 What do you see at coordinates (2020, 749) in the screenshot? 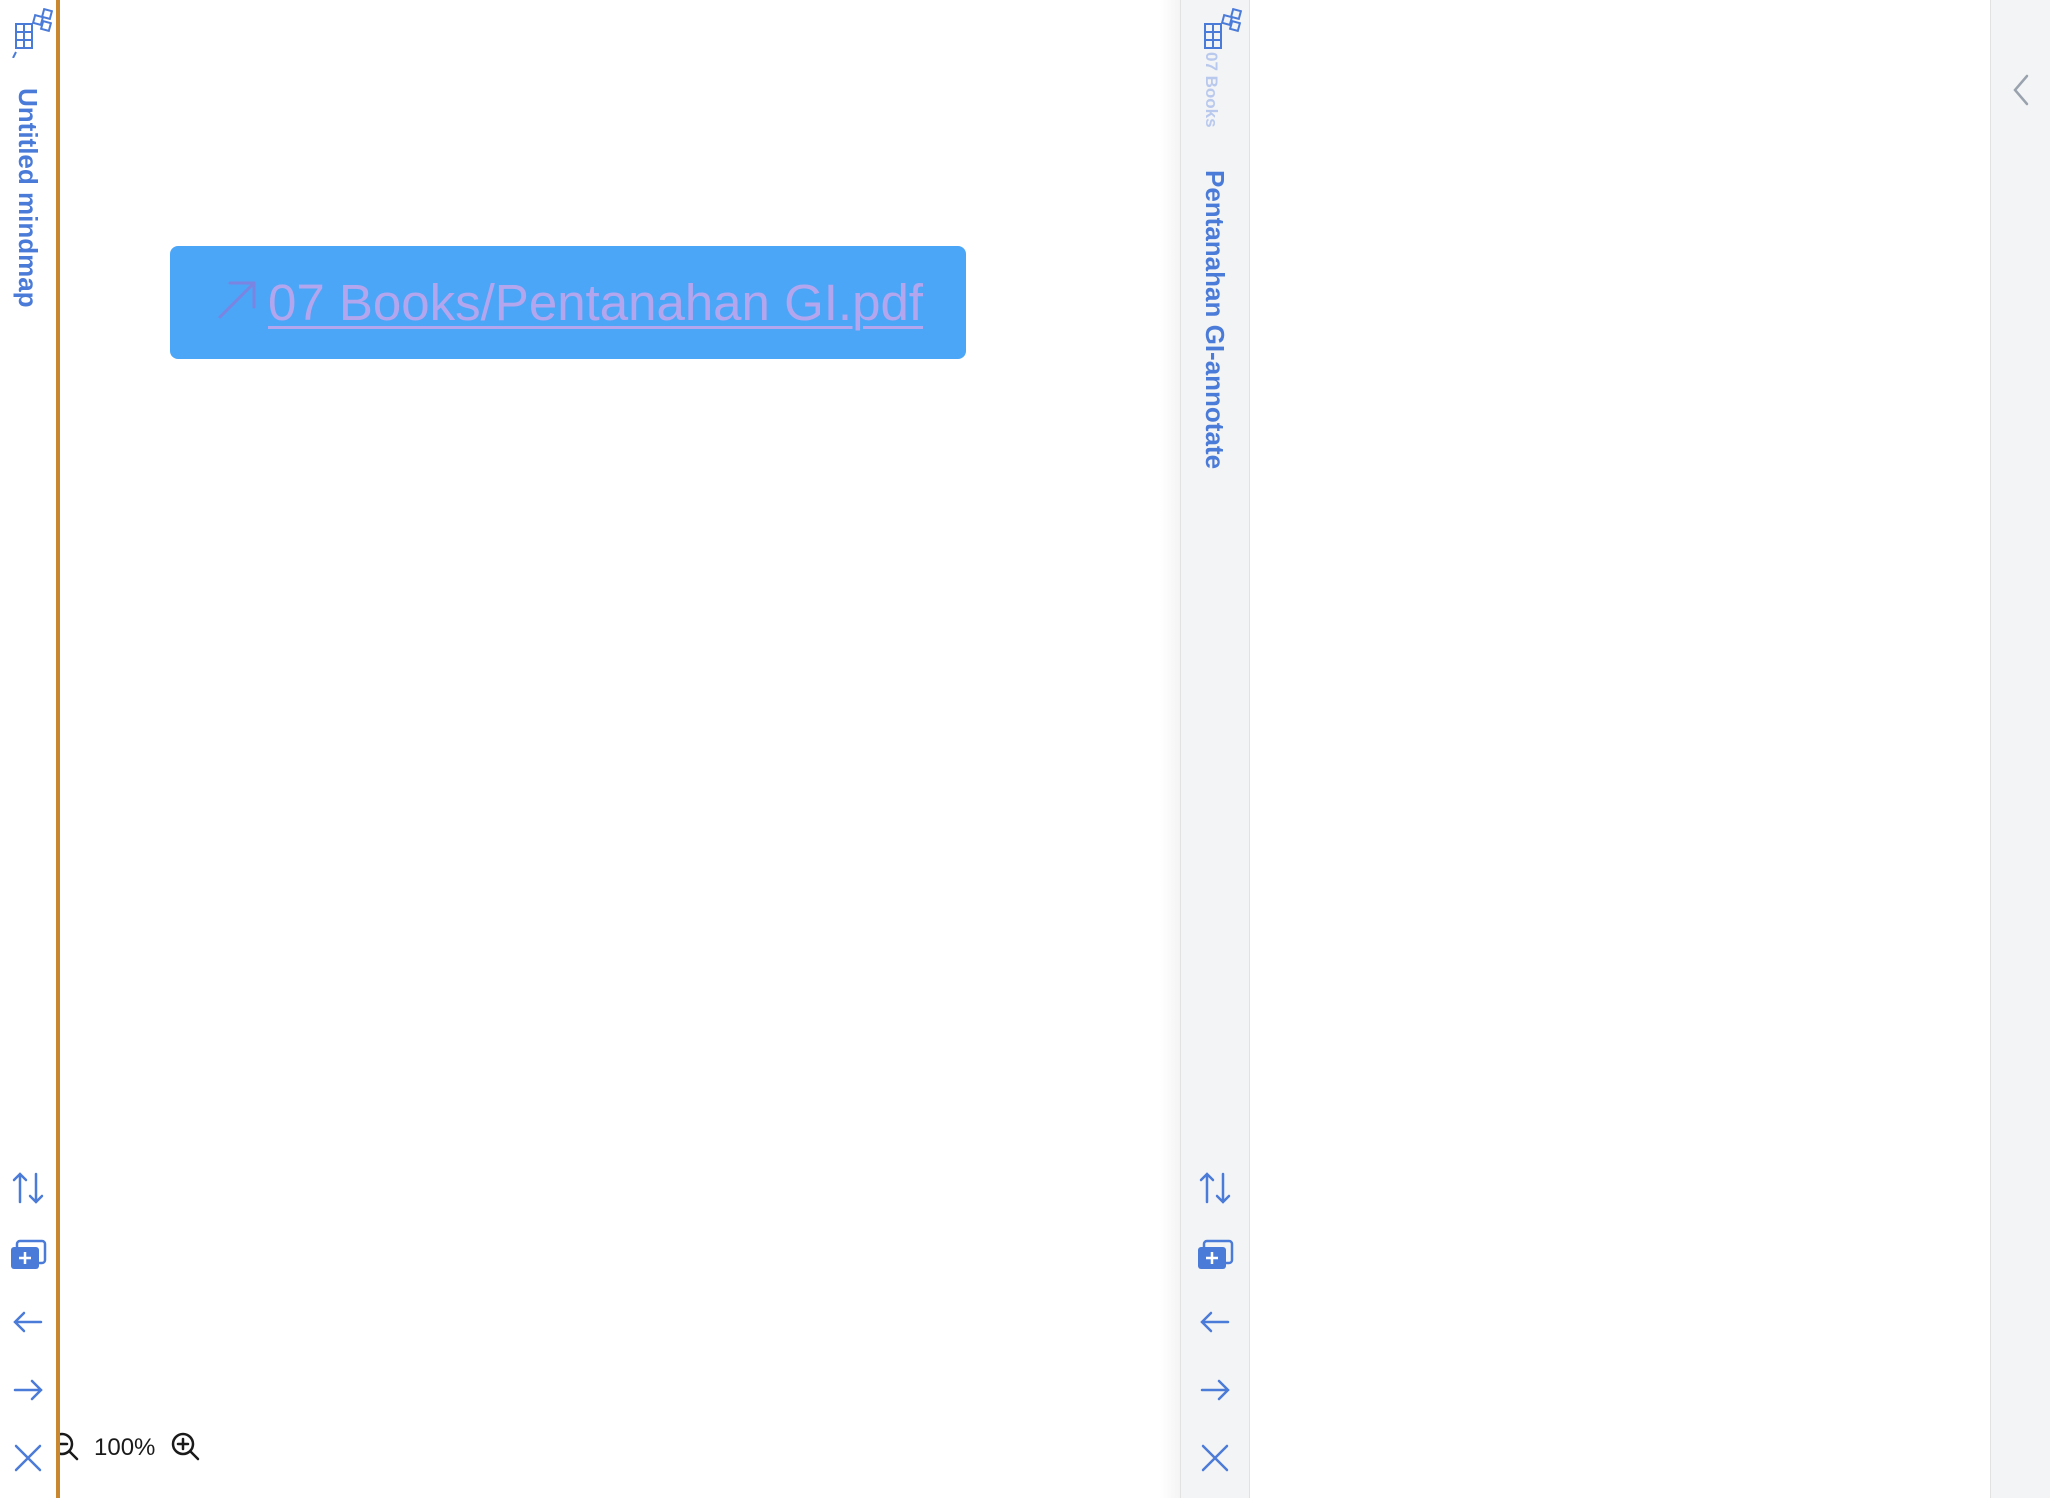
I see `right-sidebar-collapsed` at bounding box center [2020, 749].